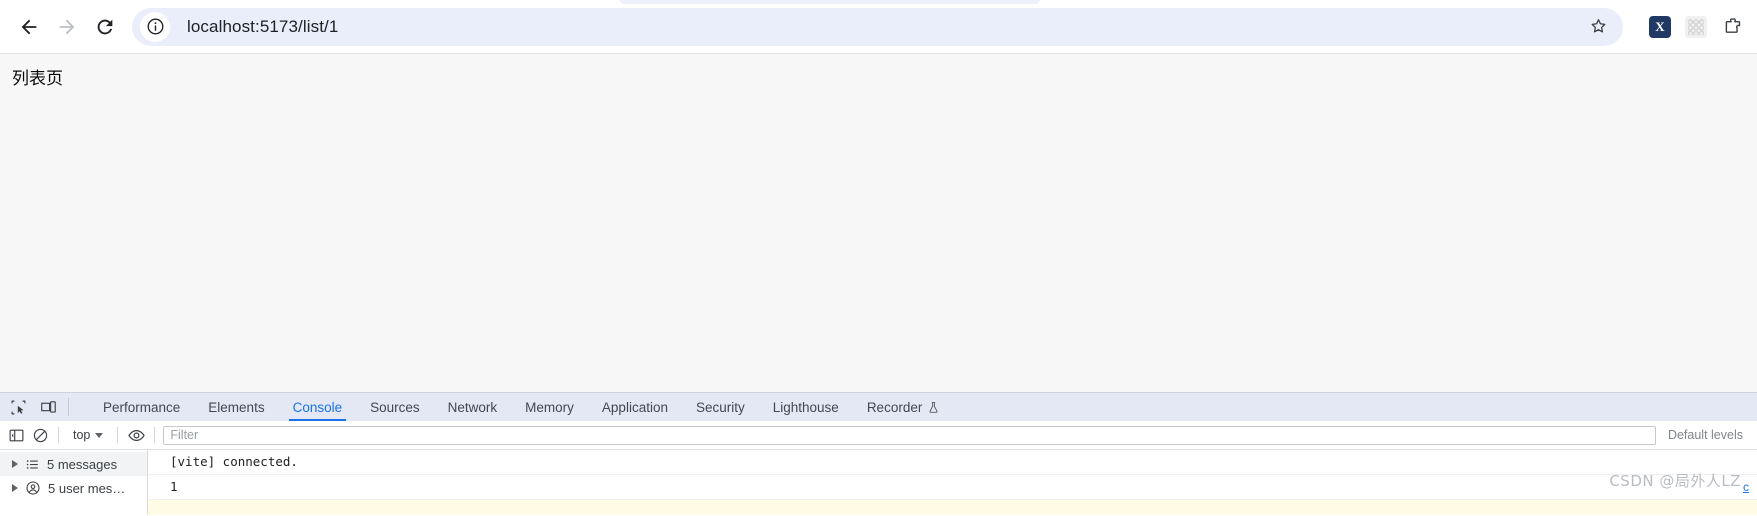 The height and width of the screenshot is (516, 1757). I want to click on reload-button, so click(105, 27).